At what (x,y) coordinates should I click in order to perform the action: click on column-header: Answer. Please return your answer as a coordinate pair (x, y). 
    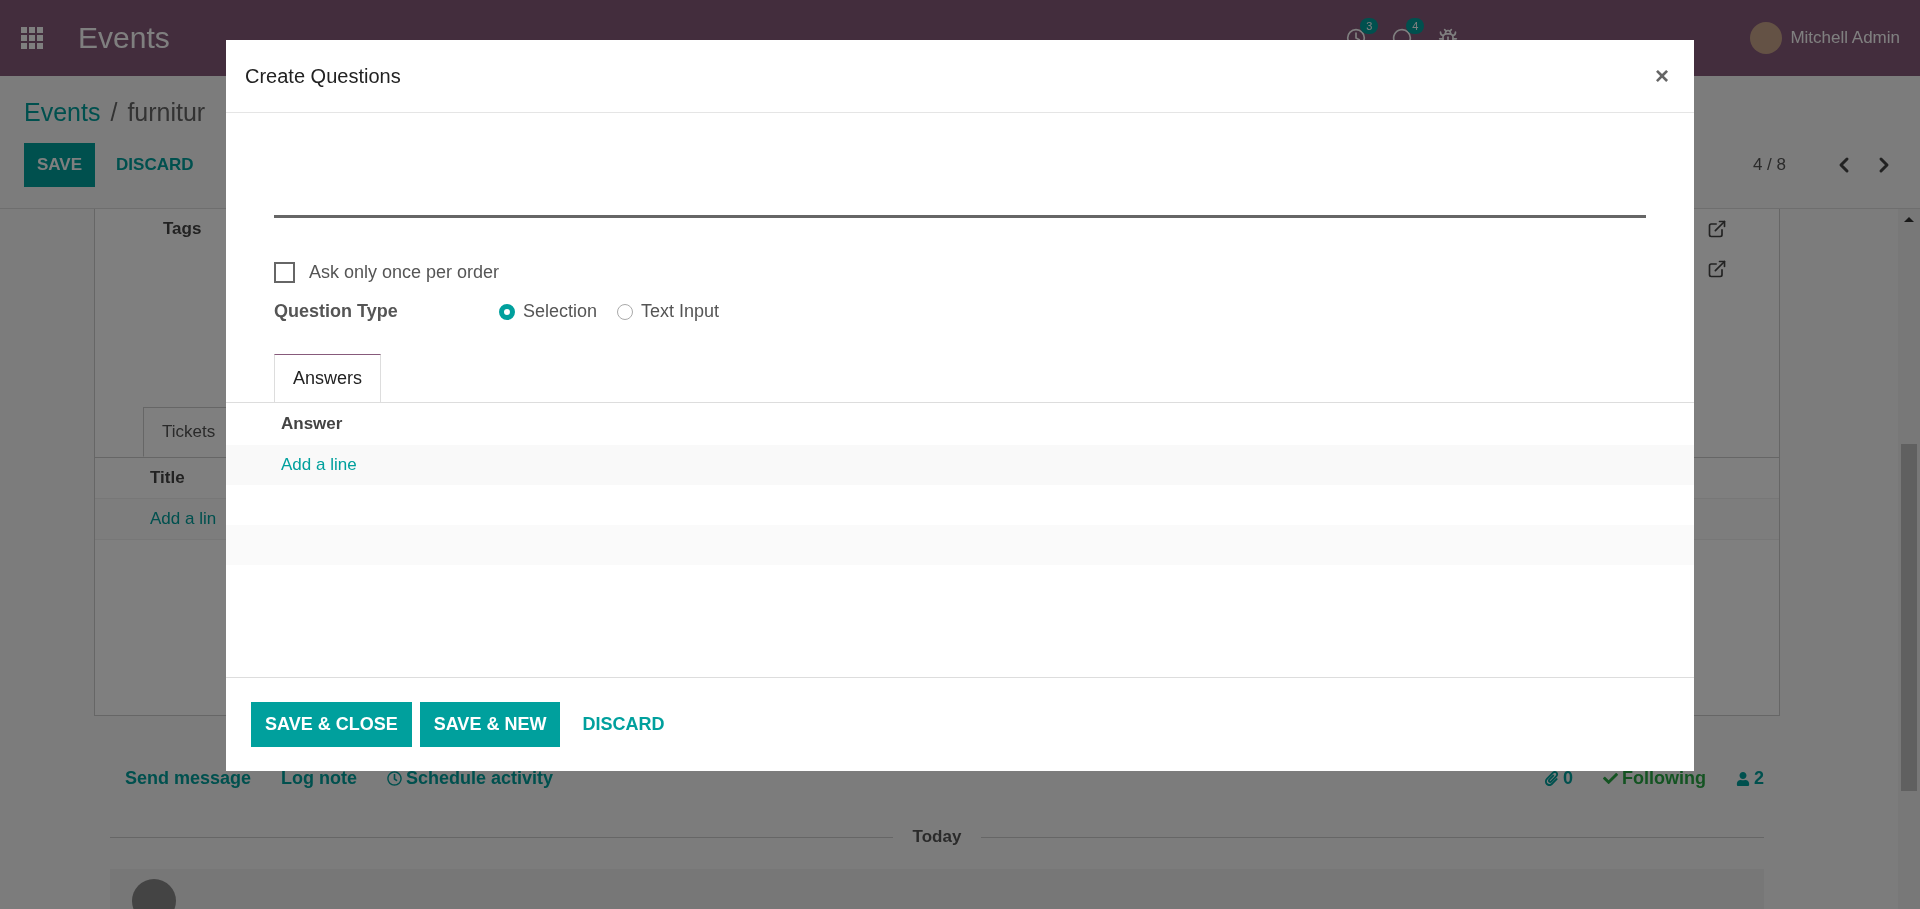
    Looking at the image, I should click on (312, 424).